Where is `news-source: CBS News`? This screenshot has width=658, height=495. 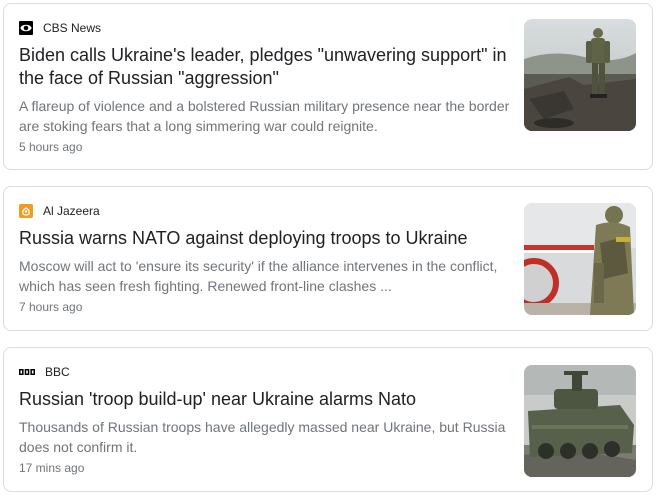 news-source: CBS News is located at coordinates (266, 28).